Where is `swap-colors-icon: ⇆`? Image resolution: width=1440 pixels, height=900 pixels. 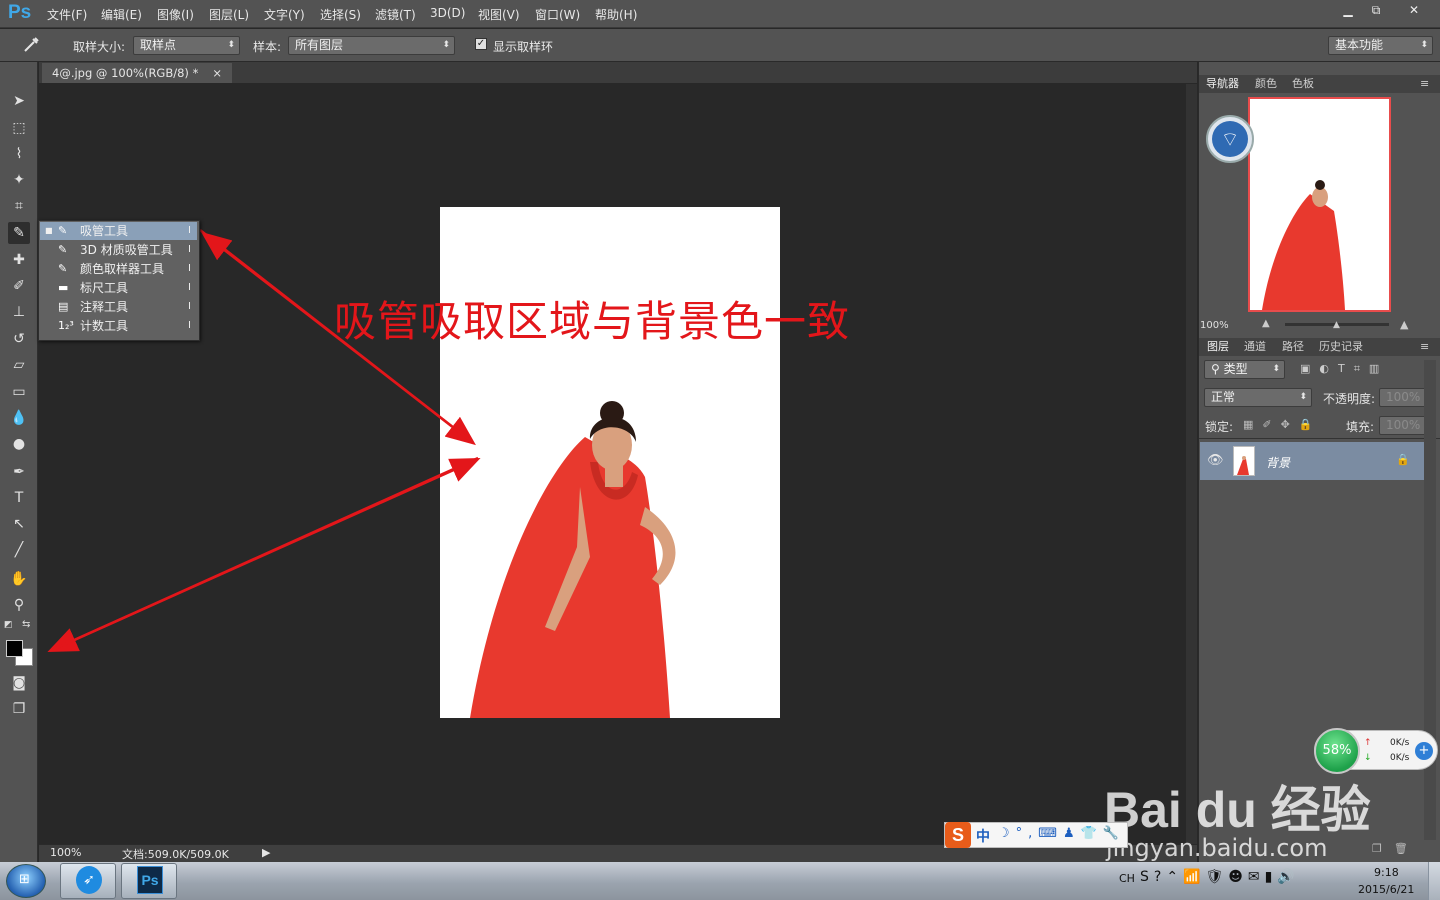
swap-colors-icon: ⇆ is located at coordinates (28, 624).